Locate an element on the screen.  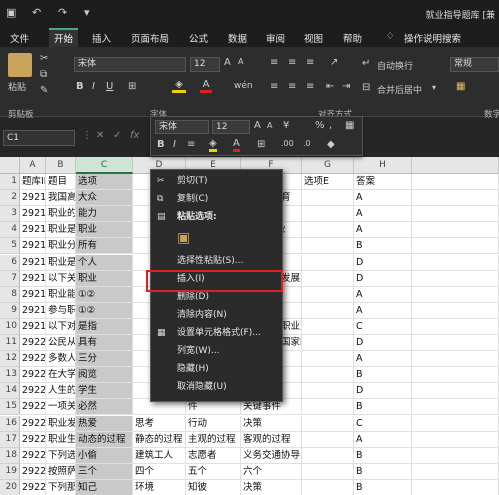
cell-a1: 题库ID号 is located at coordinates (33, 182).